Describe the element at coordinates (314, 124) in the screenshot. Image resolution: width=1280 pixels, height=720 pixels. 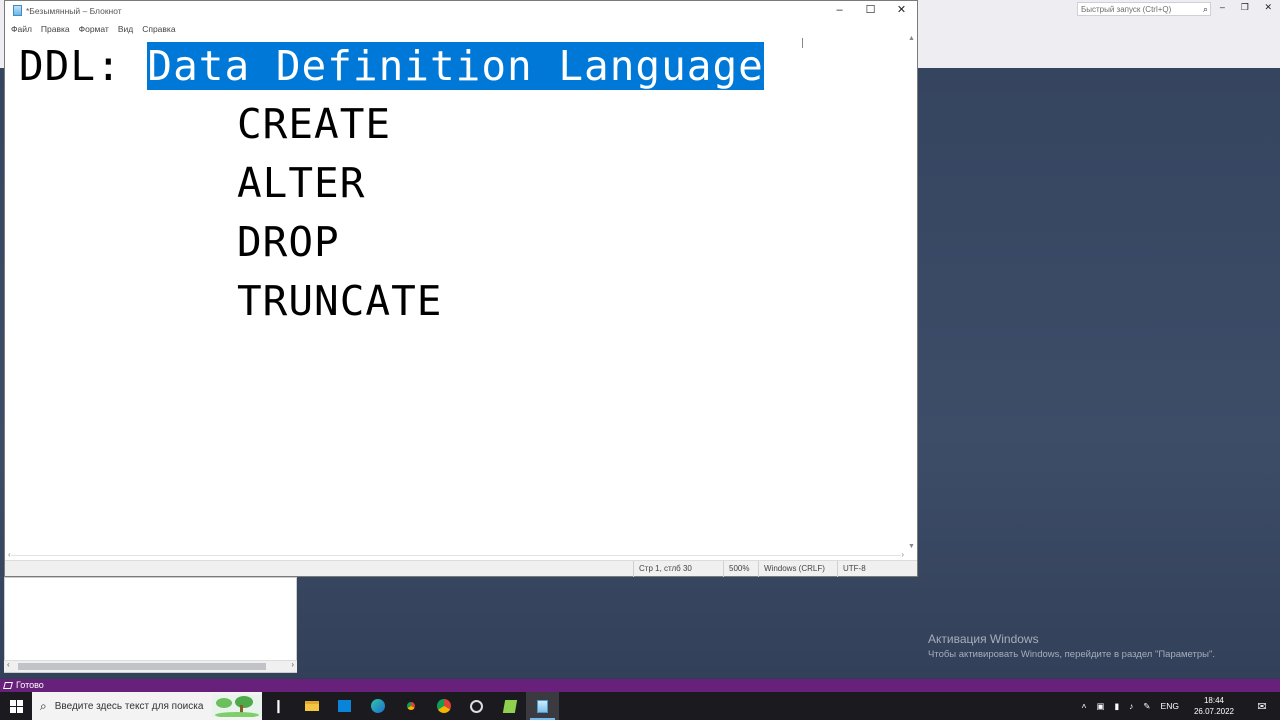
I see `text-line-create: CREATE` at that location.